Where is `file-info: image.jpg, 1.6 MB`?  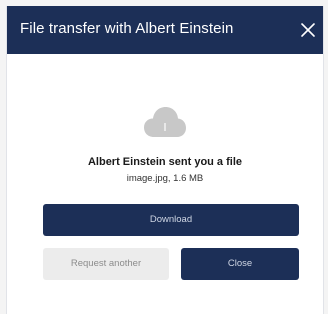 file-info: image.jpg, 1.6 MB is located at coordinates (165, 178).